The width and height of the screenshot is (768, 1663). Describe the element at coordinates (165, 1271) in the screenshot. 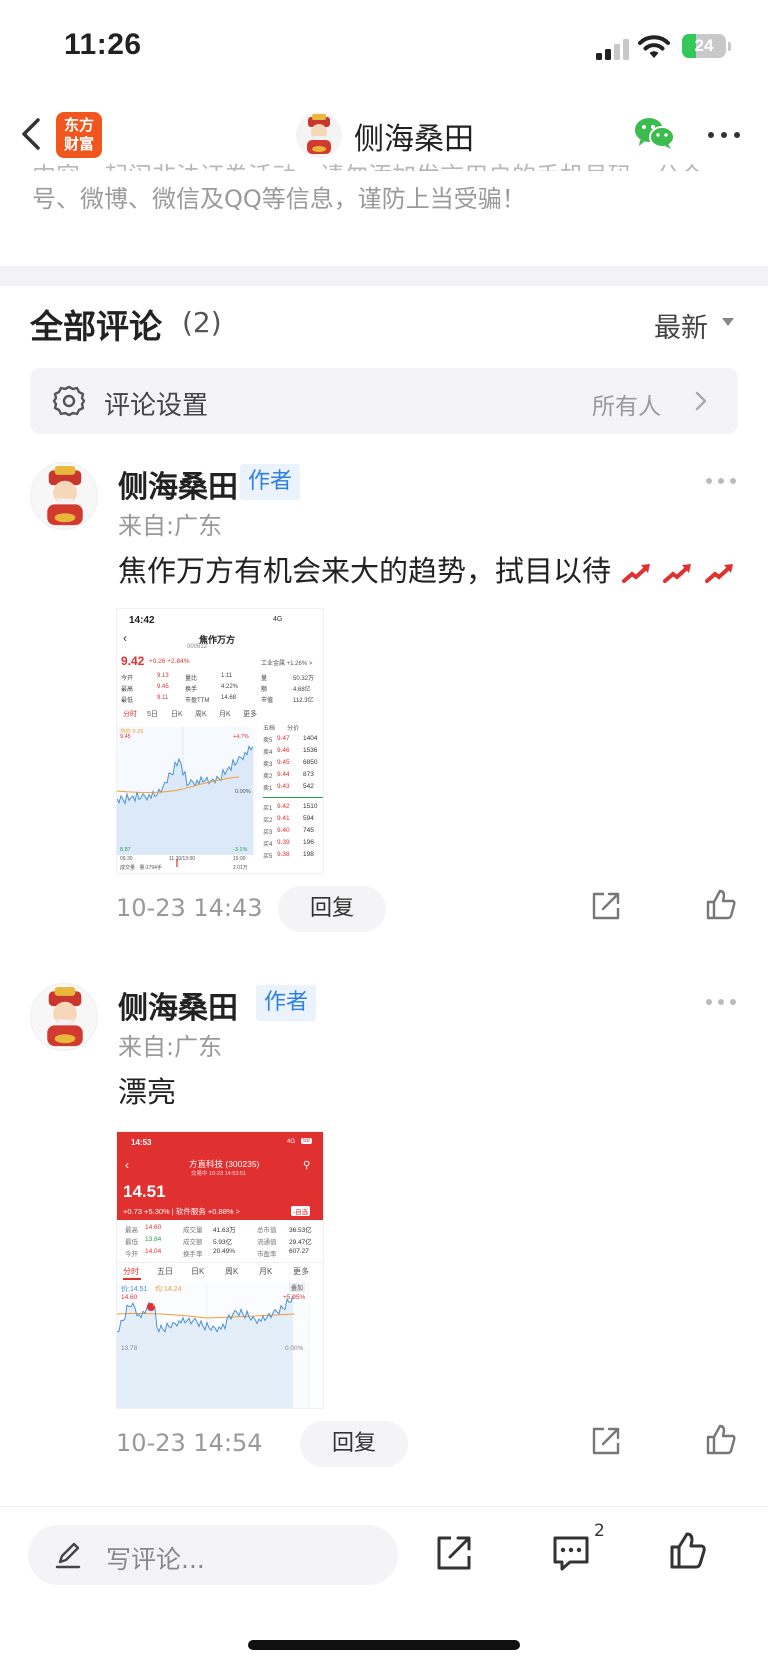

I see `chart-tab: 五日` at that location.